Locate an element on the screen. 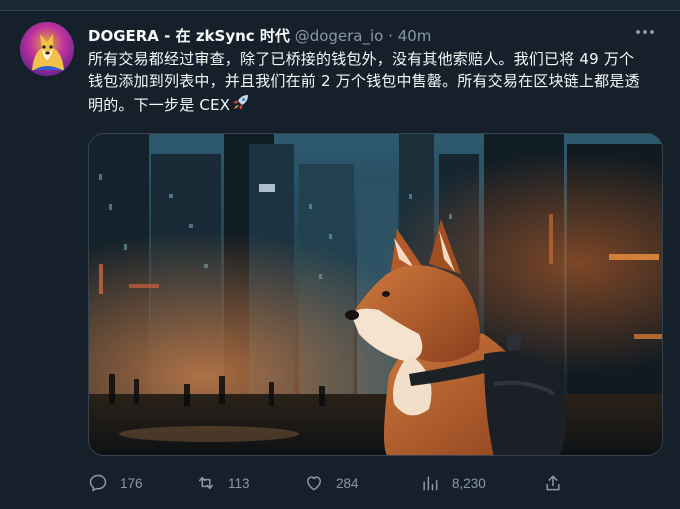 This screenshot has width=680, height=509. retweet-icon is located at coordinates (206, 483).